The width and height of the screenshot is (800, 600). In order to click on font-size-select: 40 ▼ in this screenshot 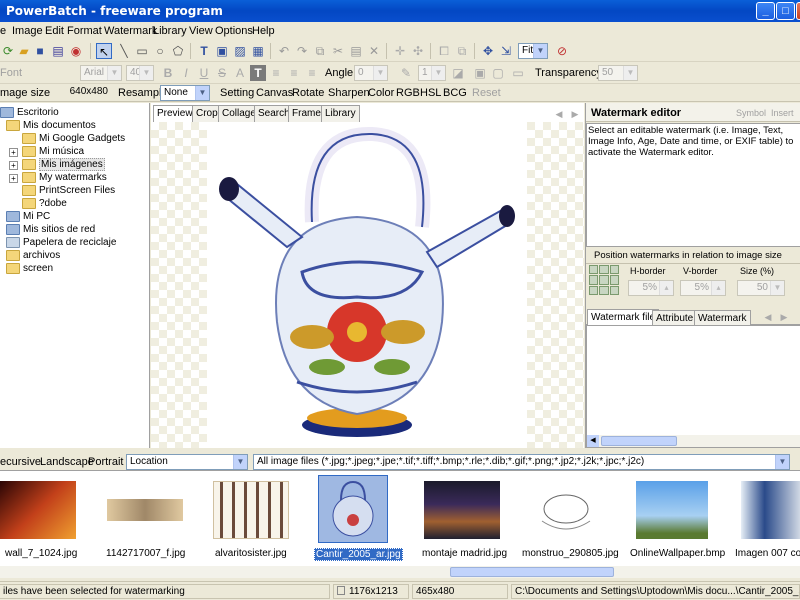, I will do `click(140, 73)`.